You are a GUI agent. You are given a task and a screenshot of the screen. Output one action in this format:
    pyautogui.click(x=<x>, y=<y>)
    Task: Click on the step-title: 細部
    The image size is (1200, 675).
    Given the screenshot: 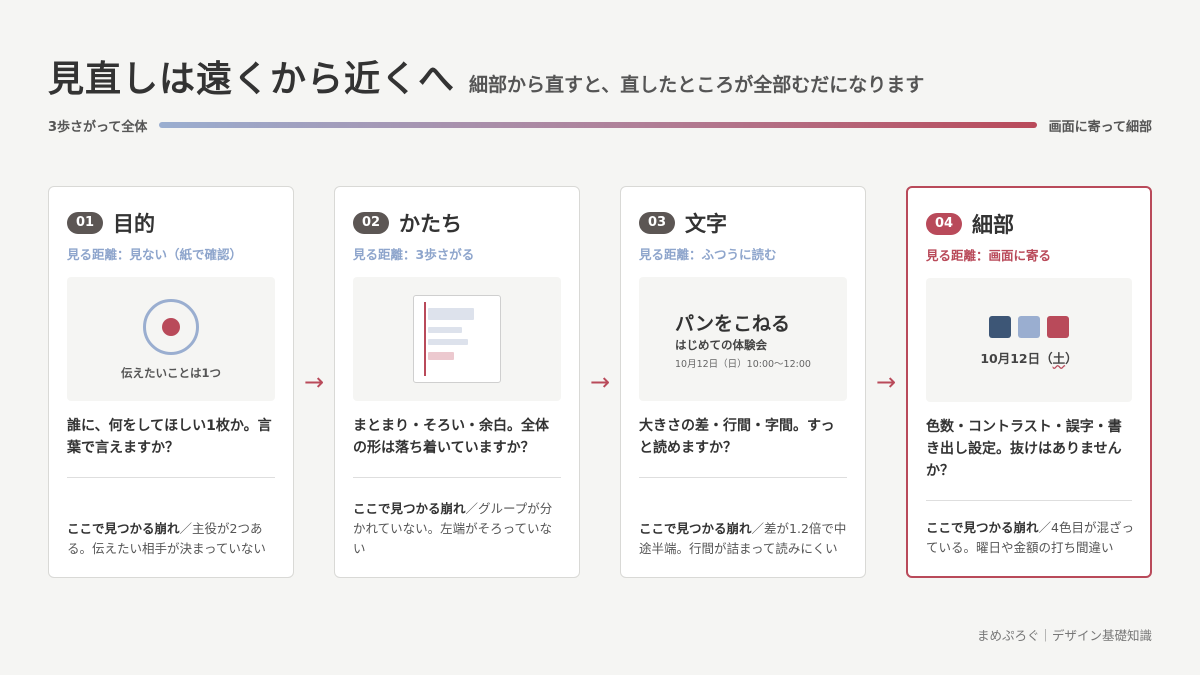 What is the action you would take?
    pyautogui.click(x=993, y=225)
    